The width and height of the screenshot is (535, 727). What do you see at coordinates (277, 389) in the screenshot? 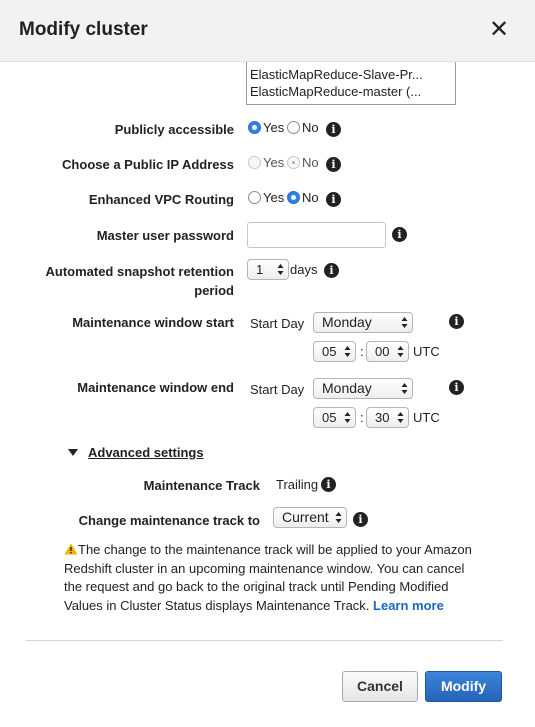
I see `end-day-label: Start Day` at bounding box center [277, 389].